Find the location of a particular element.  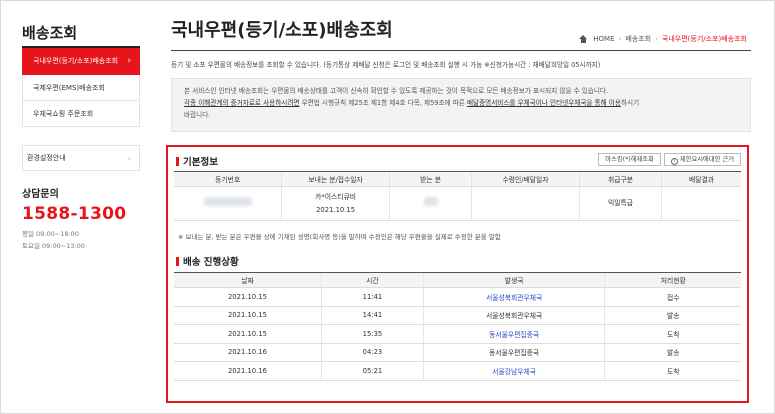

breadcrumb: HOME › 배송조회 › 국내우편(등기/소포)배송조회 is located at coordinates (661, 39).